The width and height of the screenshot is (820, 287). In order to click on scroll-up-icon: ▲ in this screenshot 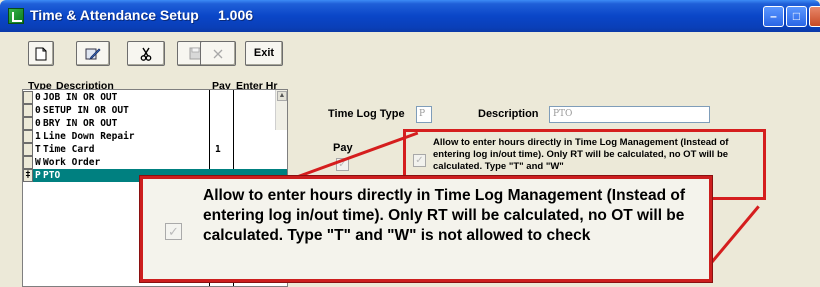, I will do `click(282, 96)`.